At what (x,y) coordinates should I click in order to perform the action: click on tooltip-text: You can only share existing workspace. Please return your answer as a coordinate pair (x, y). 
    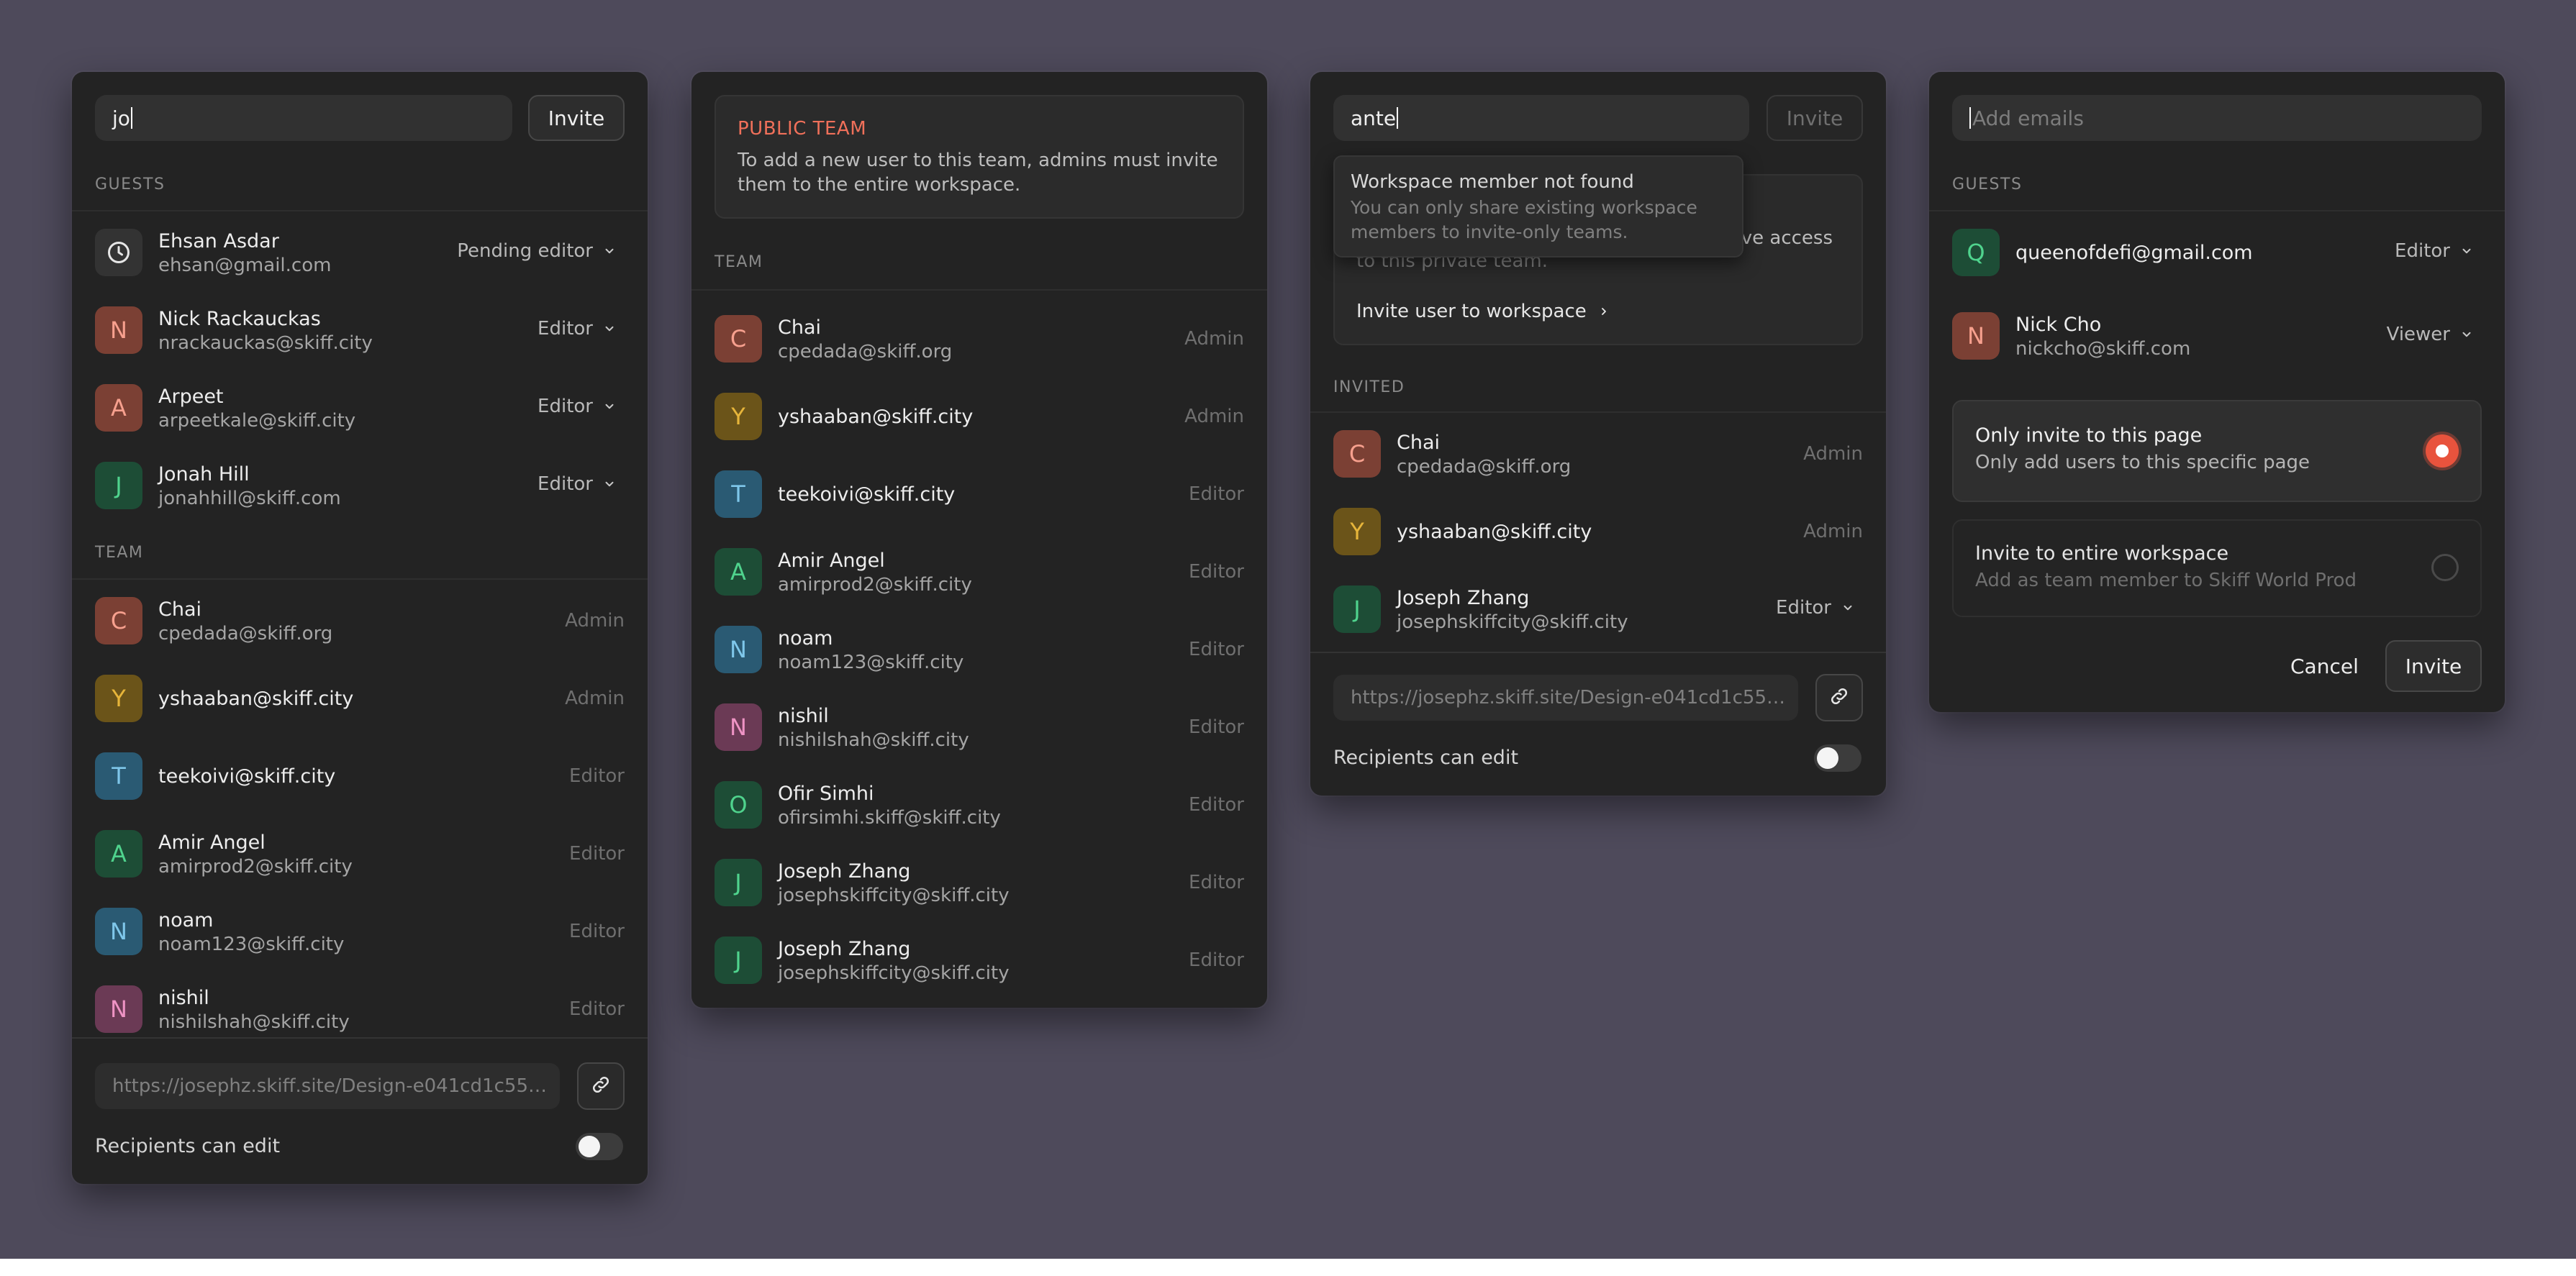
    Looking at the image, I should click on (1524, 207).